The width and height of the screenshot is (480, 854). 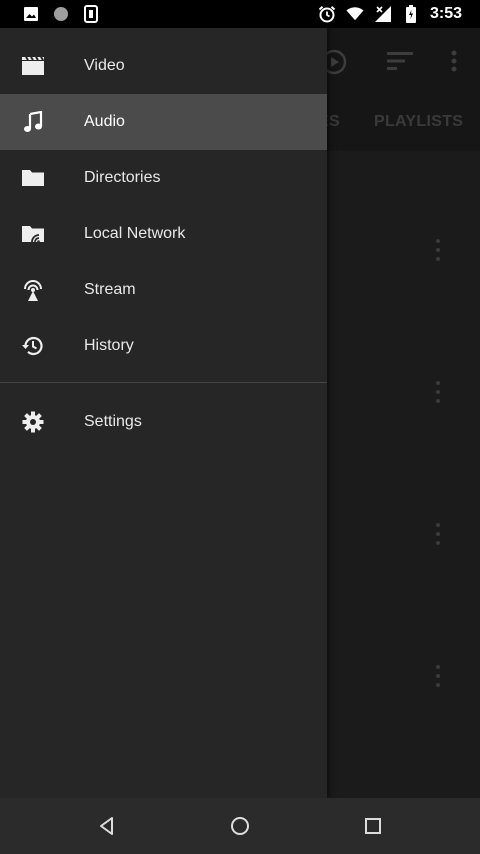 What do you see at coordinates (104, 65) in the screenshot?
I see `drawer-item-label: Video` at bounding box center [104, 65].